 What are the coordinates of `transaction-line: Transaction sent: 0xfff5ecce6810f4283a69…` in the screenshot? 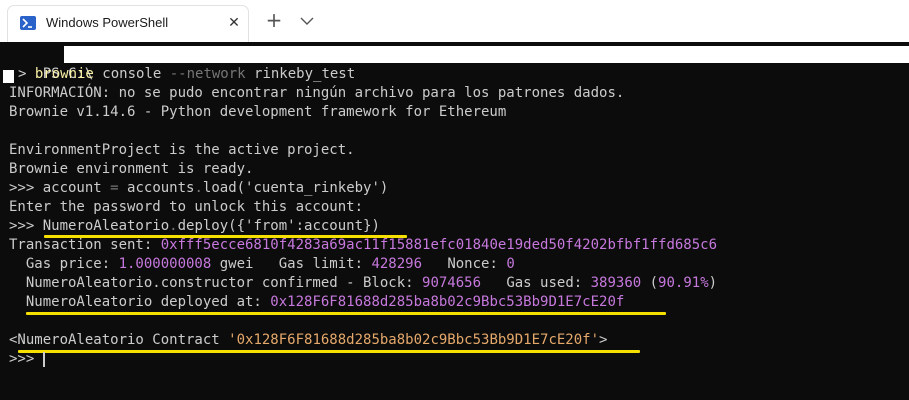 It's located at (363, 245).